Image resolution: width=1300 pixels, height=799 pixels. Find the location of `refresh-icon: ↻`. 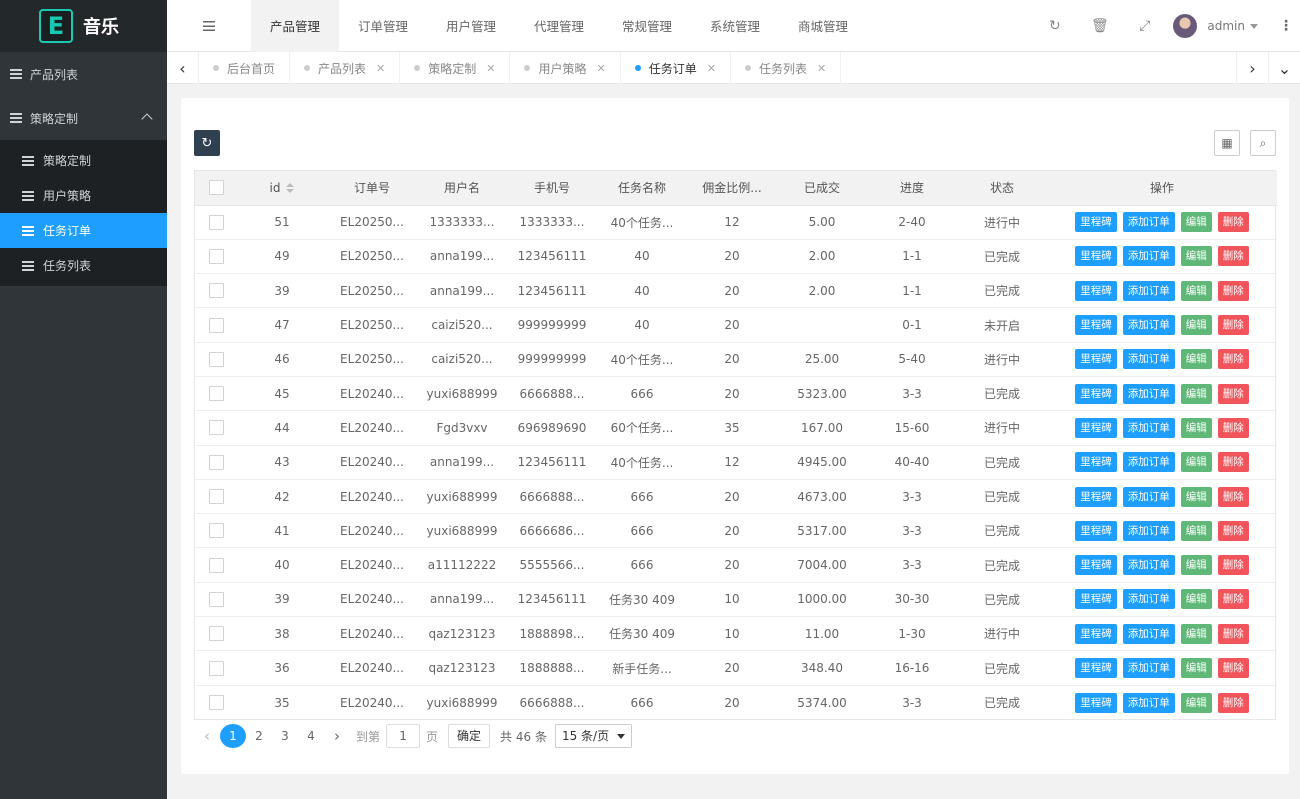

refresh-icon: ↻ is located at coordinates (1054, 26).